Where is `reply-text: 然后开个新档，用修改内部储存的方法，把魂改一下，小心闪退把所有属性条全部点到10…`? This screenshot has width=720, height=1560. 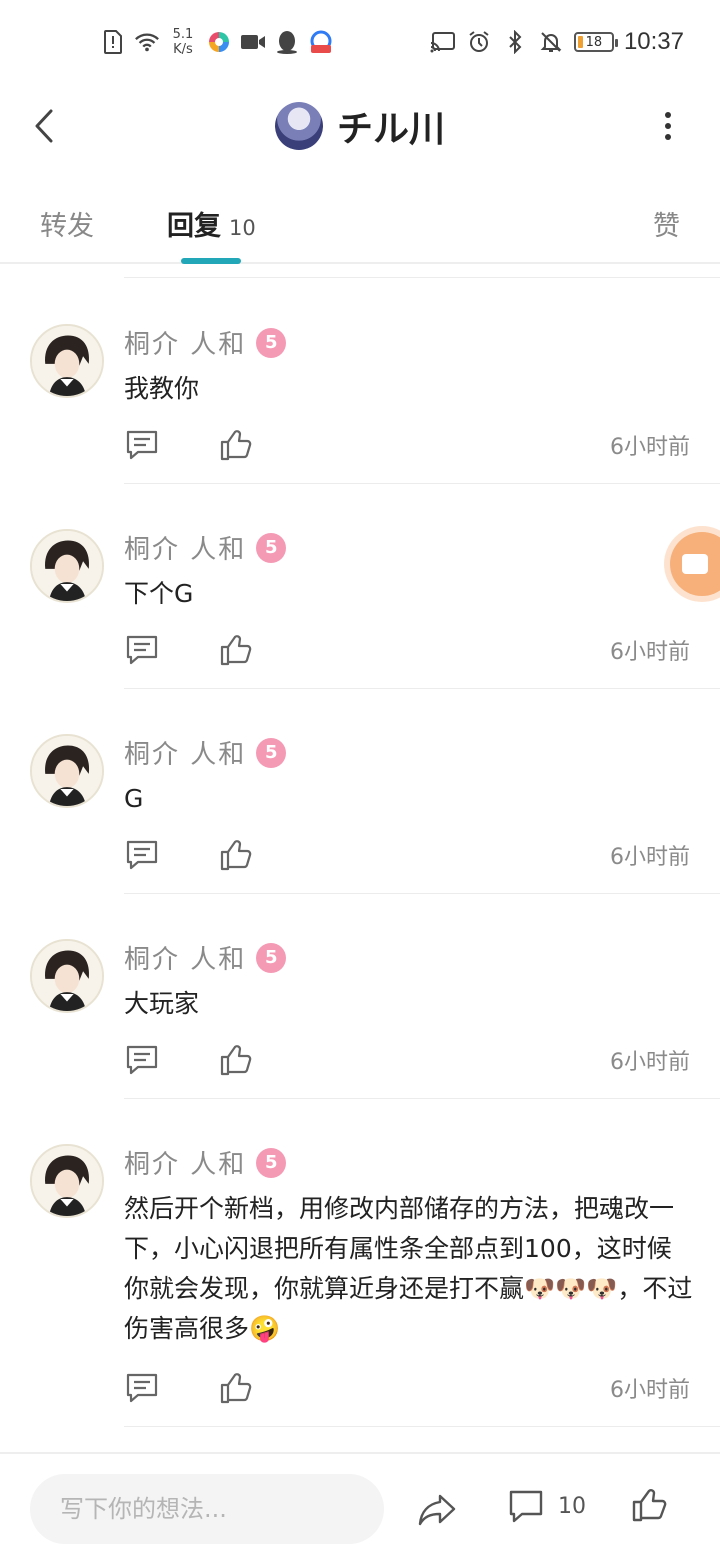 reply-text: 然后开个新档，用修改内部储存的方法，把魂改一下，小心闪退把所有属性条全部点到10… is located at coordinates (408, 1268).